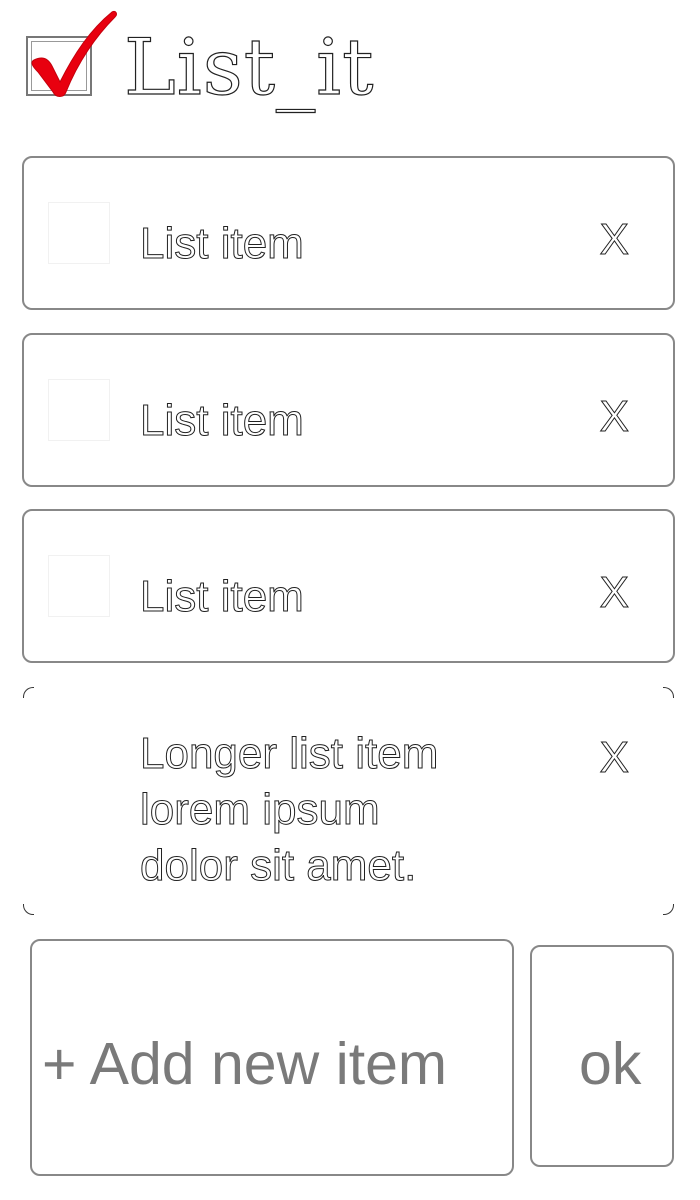 This screenshot has height=1200, width=700. I want to click on ok-button: ok, so click(602, 1056).